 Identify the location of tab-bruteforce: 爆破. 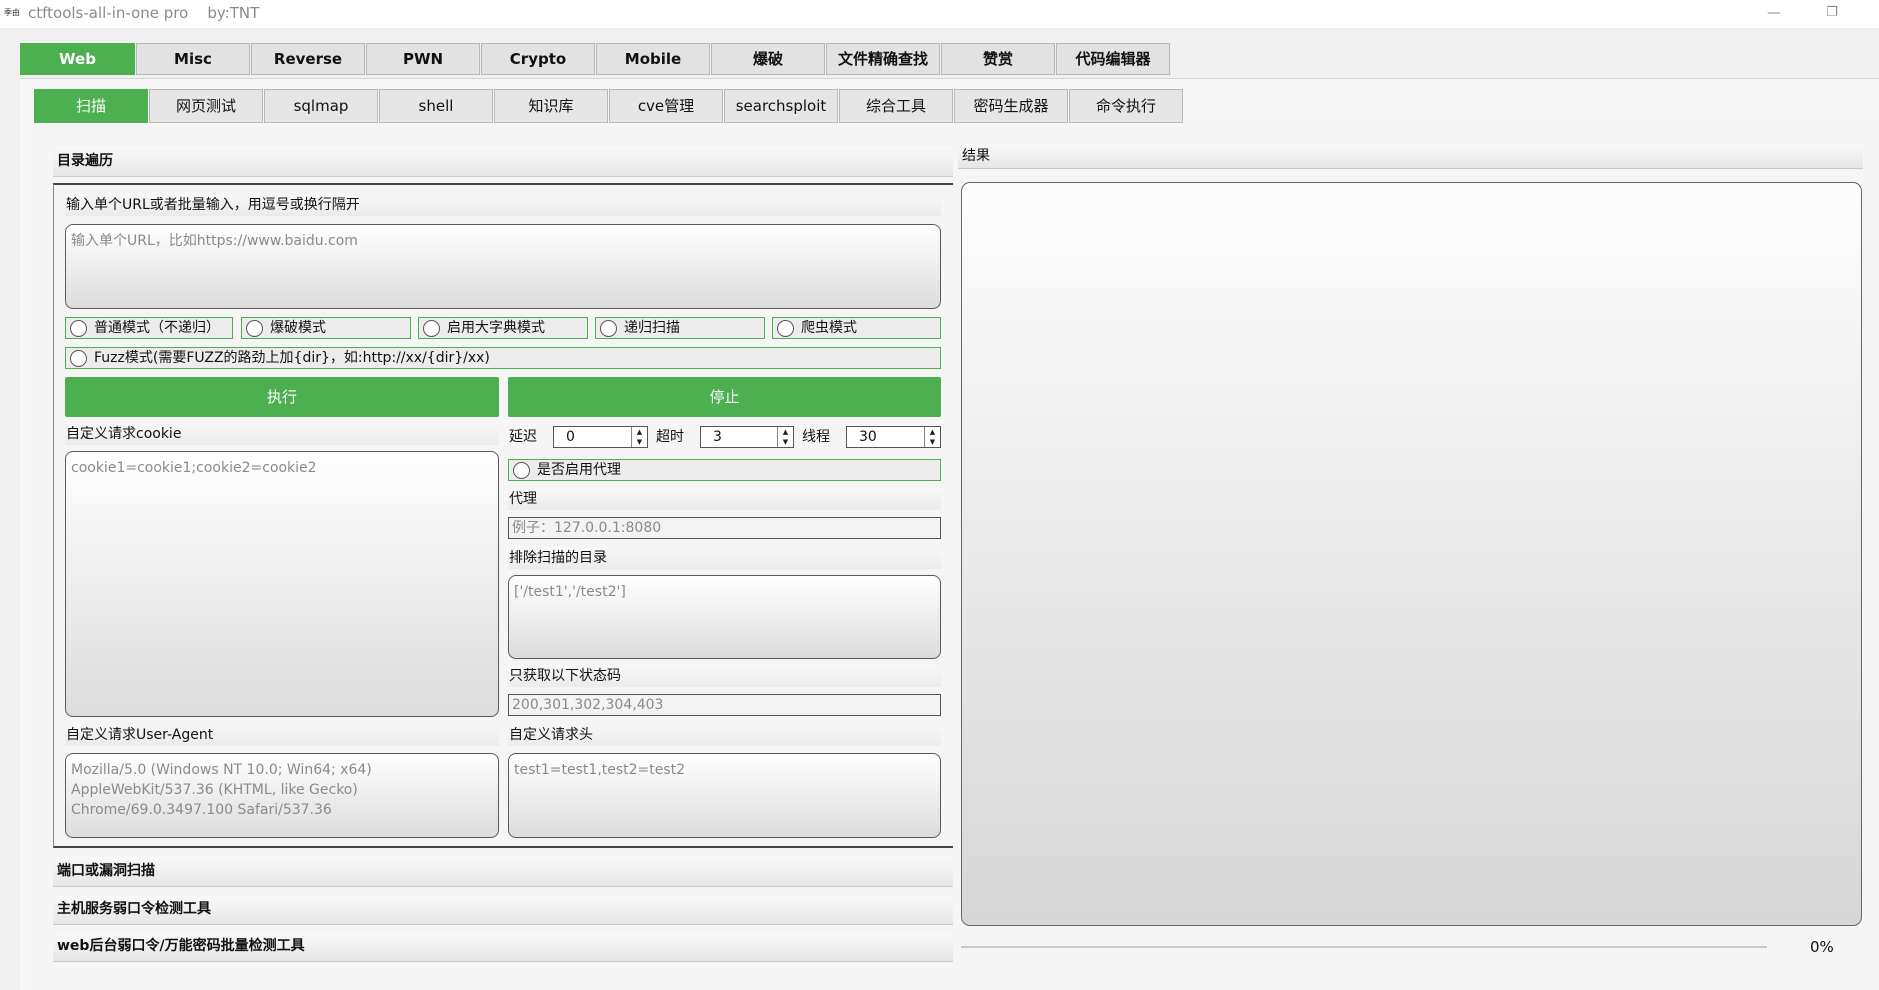
(768, 59).